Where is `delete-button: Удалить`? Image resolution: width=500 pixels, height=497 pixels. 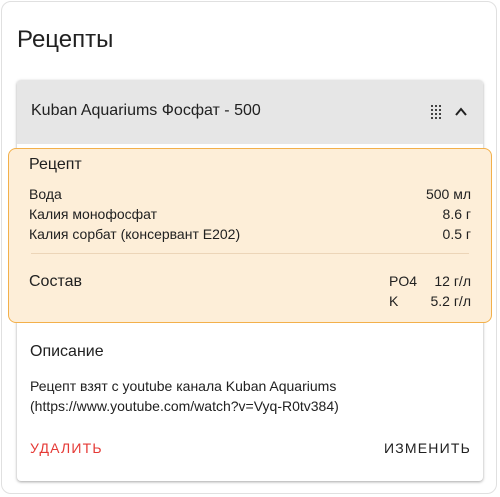
delete-button: Удалить is located at coordinates (66, 448).